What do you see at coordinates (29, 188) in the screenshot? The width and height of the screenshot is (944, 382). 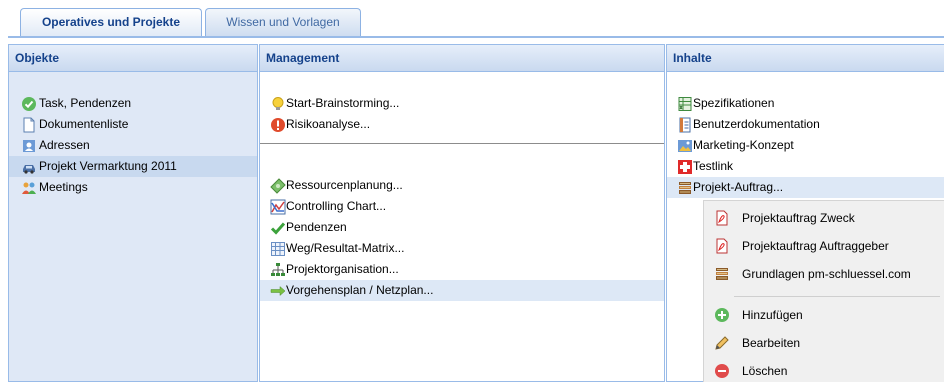 I see `people-icon` at bounding box center [29, 188].